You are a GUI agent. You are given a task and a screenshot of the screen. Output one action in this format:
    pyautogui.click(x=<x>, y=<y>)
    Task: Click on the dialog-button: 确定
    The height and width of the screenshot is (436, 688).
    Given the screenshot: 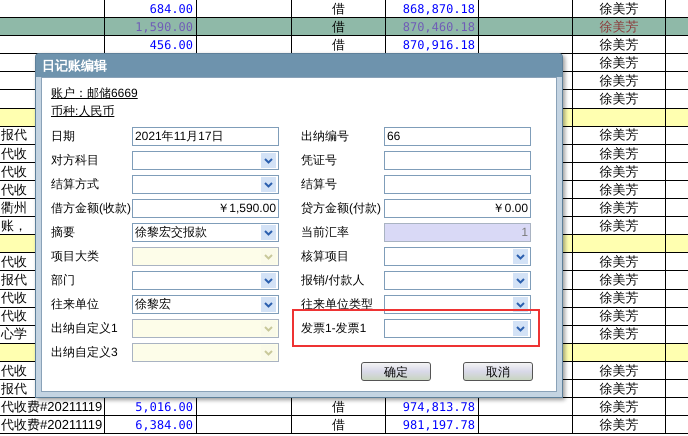 What is the action you would take?
    pyautogui.click(x=396, y=371)
    